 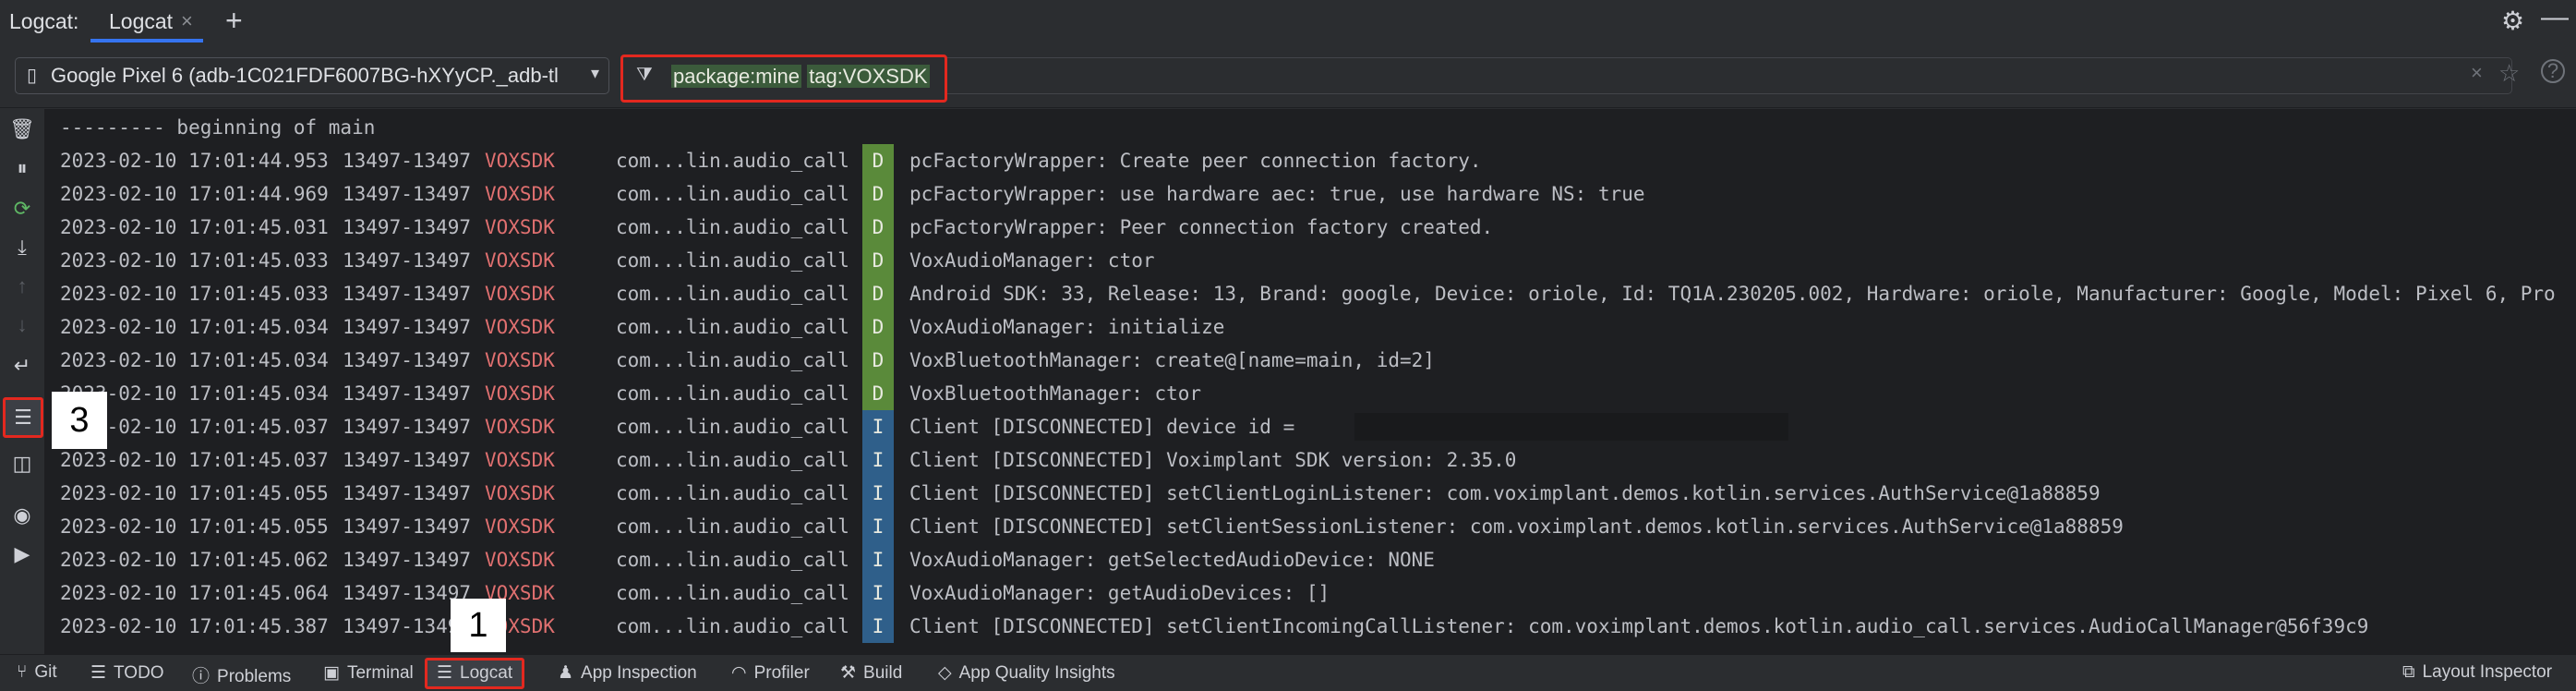 I want to click on filter-icon: ⧩, so click(x=644, y=76).